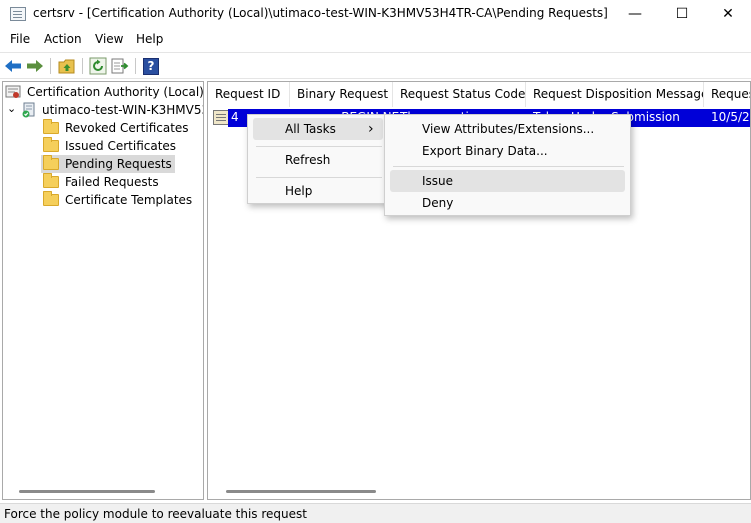  Describe the element at coordinates (118, 164) in the screenshot. I see `tree-item-label: Pending Requests` at that location.